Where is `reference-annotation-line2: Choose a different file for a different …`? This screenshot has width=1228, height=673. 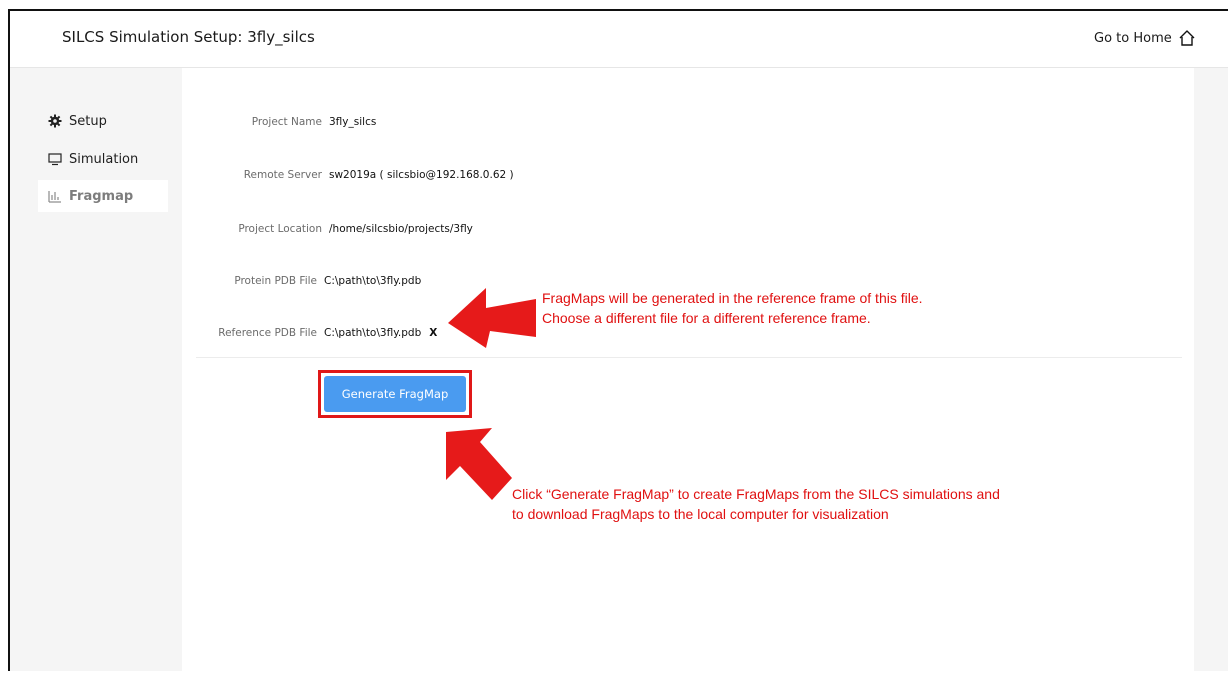
reference-annotation-line2: Choose a different file for a different … is located at coordinates (706, 318).